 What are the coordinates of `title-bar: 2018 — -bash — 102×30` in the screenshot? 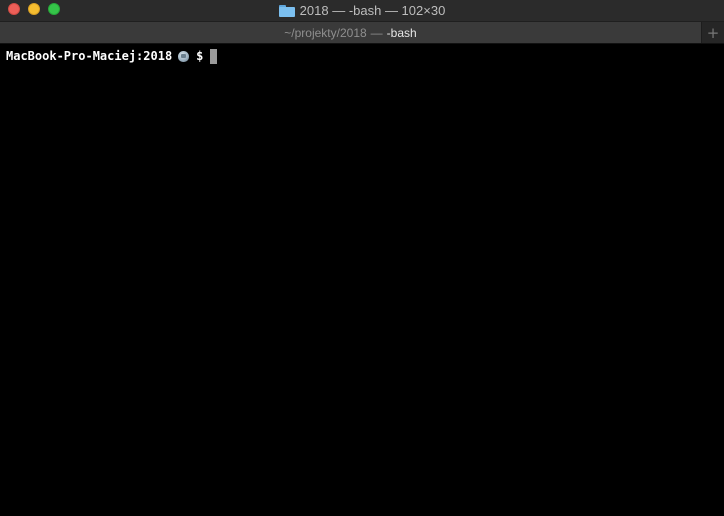 It's located at (362, 11).